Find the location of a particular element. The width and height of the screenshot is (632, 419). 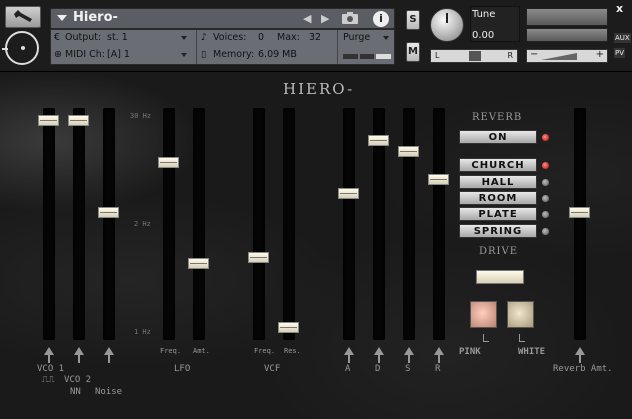

pan-slider: L R is located at coordinates (474, 56).